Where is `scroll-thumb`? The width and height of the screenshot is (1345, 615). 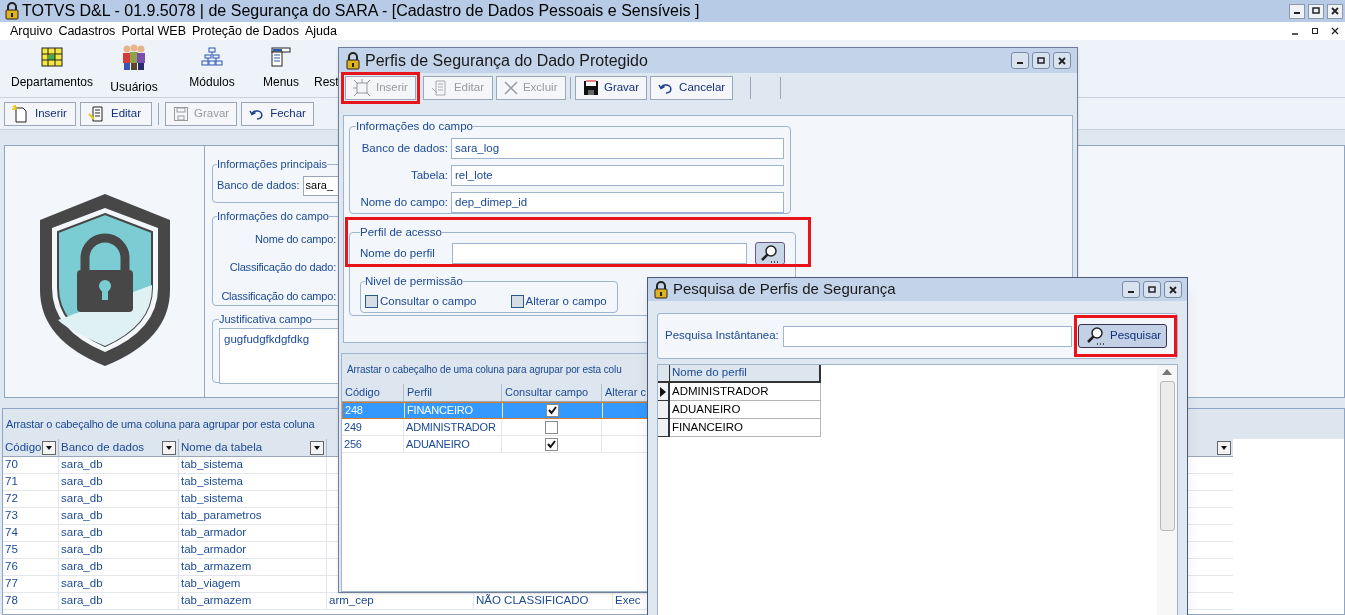
scroll-thumb is located at coordinates (1167, 456).